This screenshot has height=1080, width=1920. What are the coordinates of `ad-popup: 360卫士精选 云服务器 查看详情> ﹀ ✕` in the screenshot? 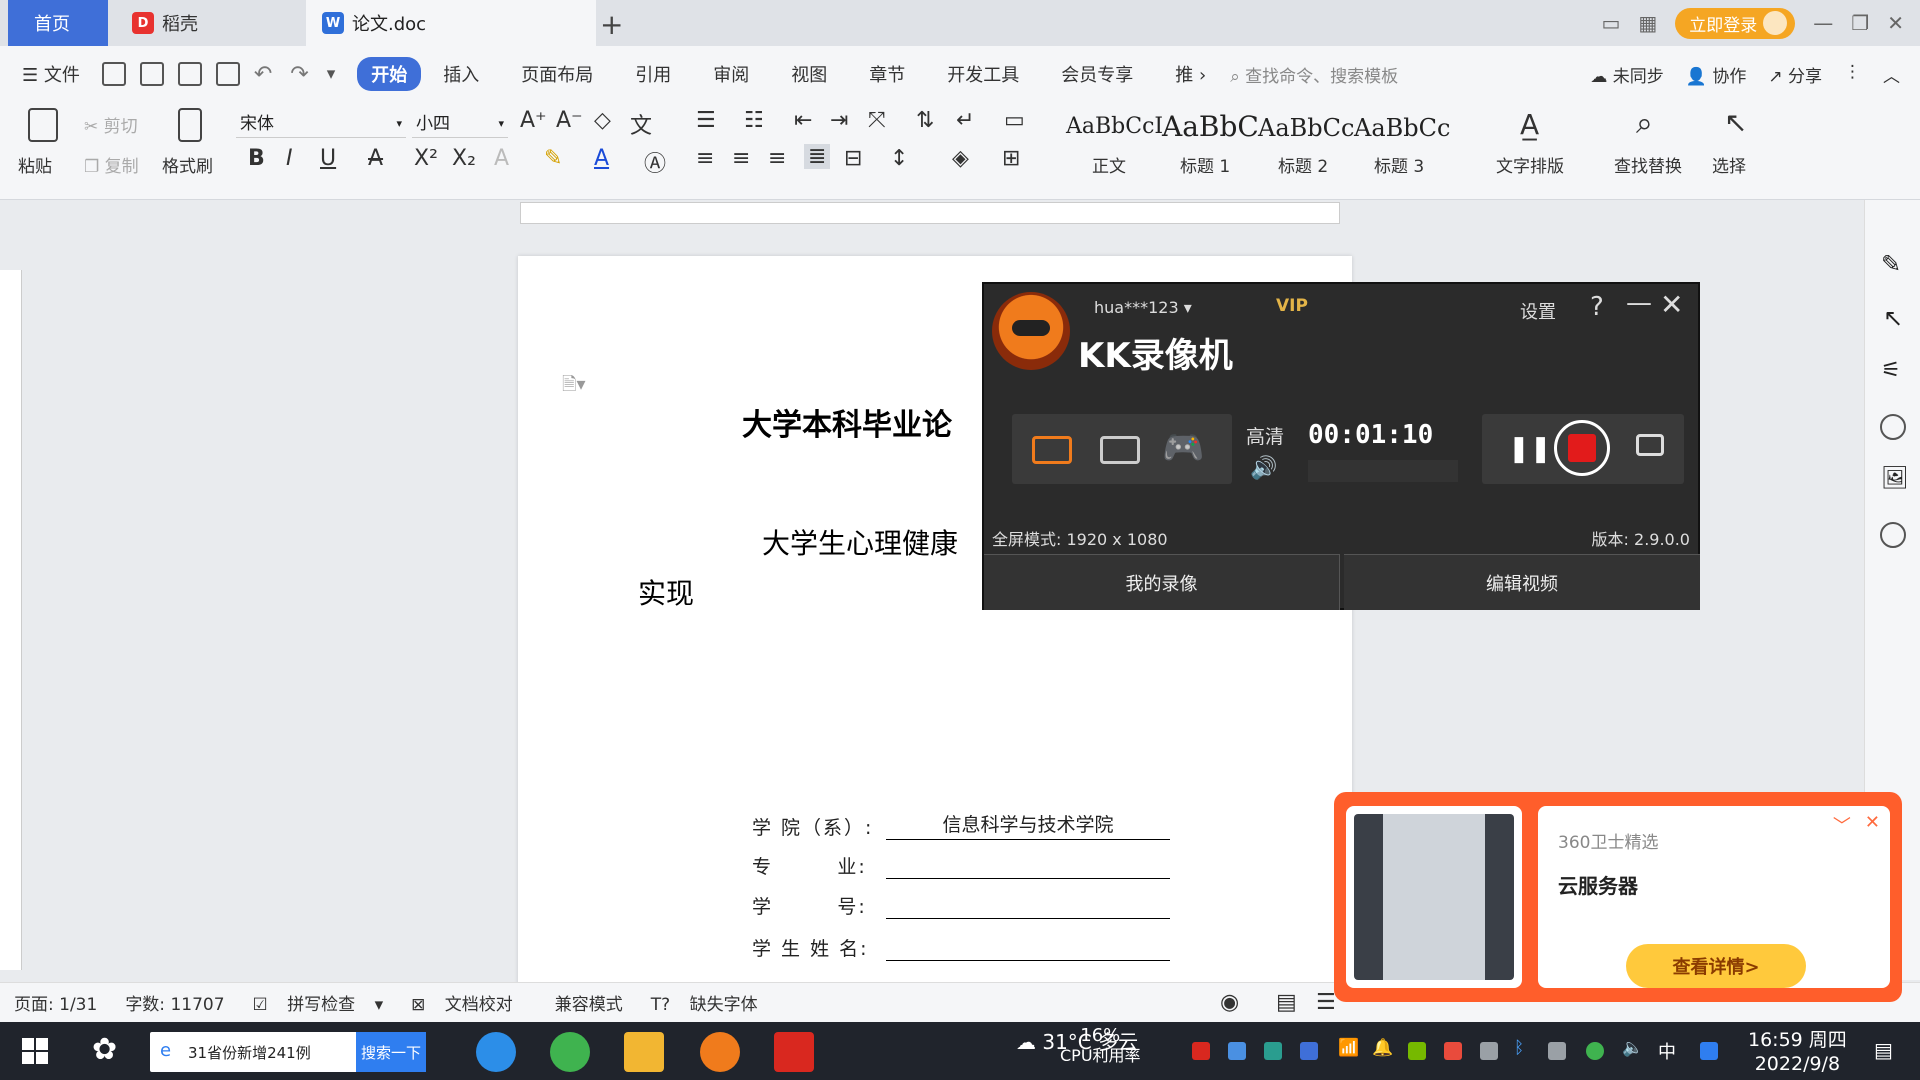 It's located at (1618, 897).